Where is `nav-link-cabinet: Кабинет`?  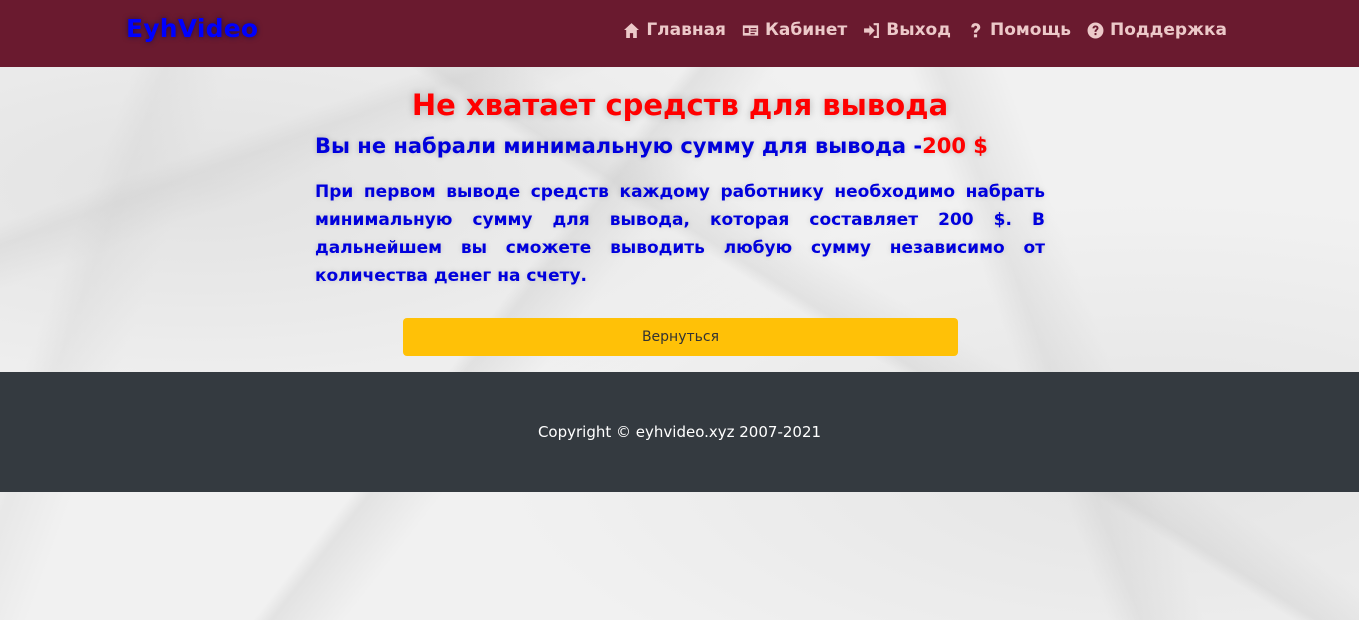 nav-link-cabinet: Кабинет is located at coordinates (794, 30).